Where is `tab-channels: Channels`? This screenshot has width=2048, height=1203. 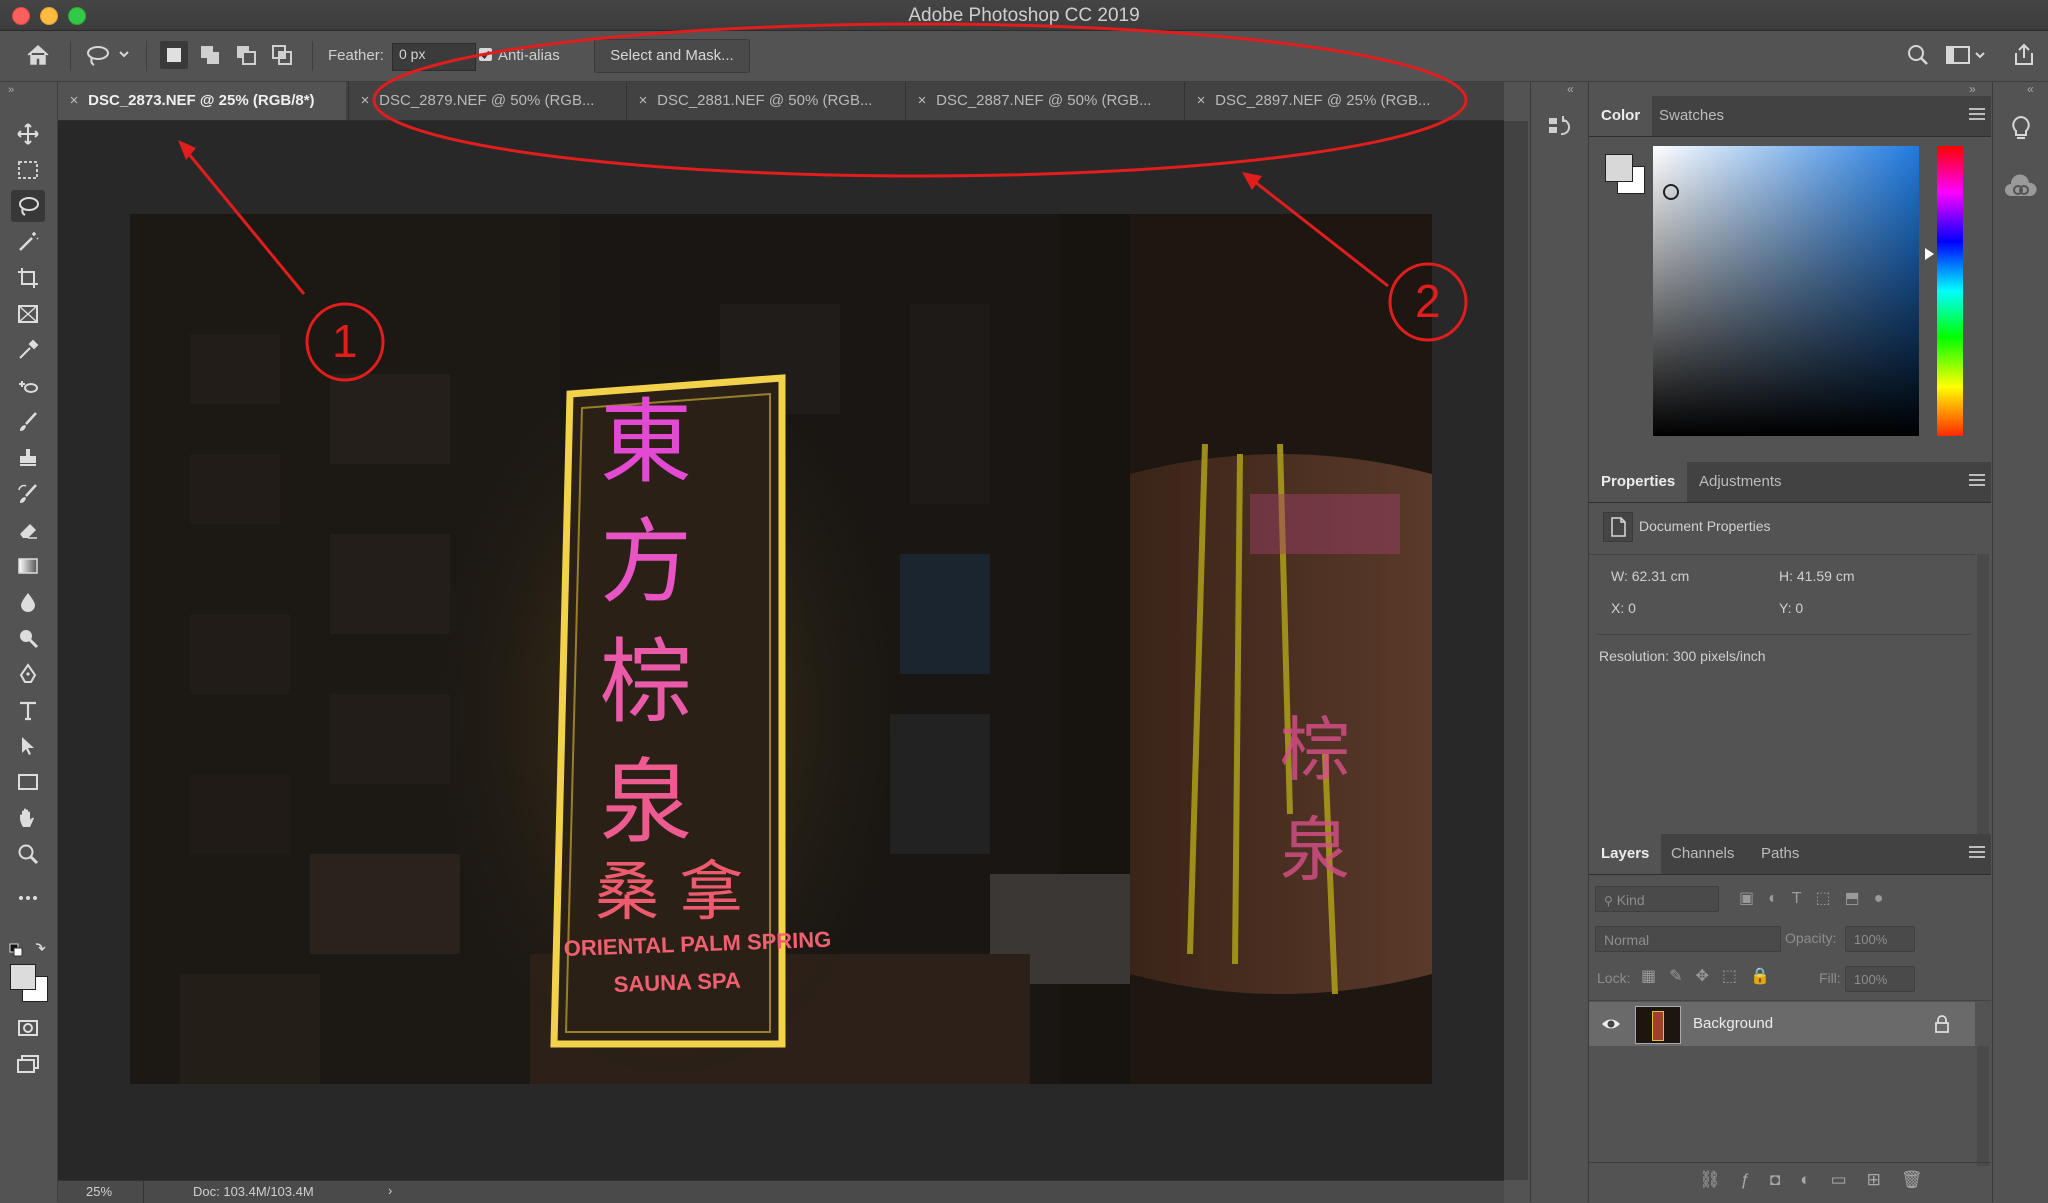 tab-channels: Channels is located at coordinates (1702, 854).